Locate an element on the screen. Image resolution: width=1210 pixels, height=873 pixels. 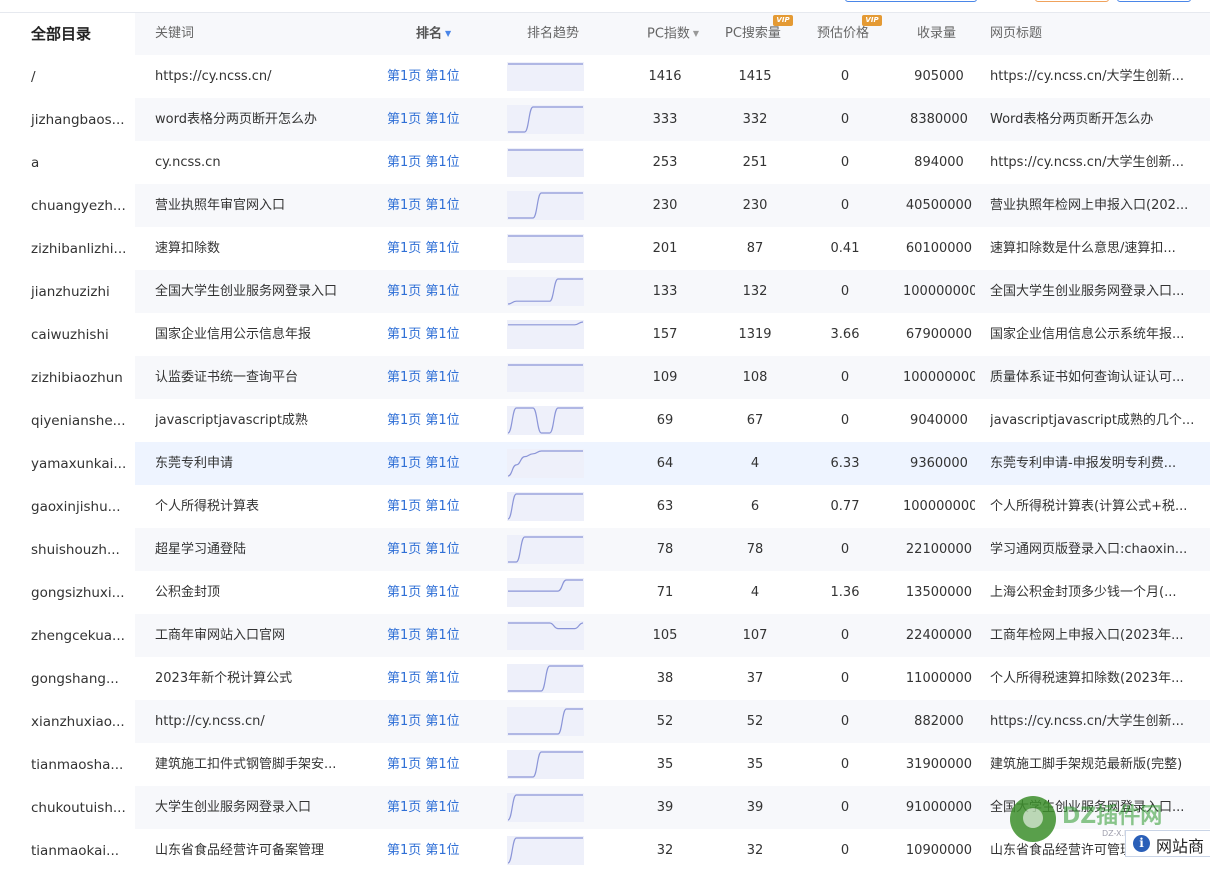
keyword-cell: 个人所得税计算表 is located at coordinates (257, 506).